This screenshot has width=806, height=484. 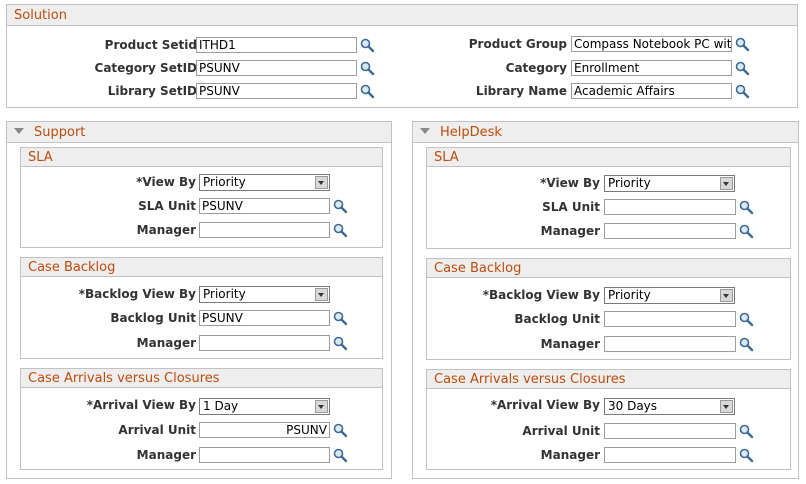 What do you see at coordinates (670, 207) in the screenshot?
I see `helpdesk-sla-unit-field` at bounding box center [670, 207].